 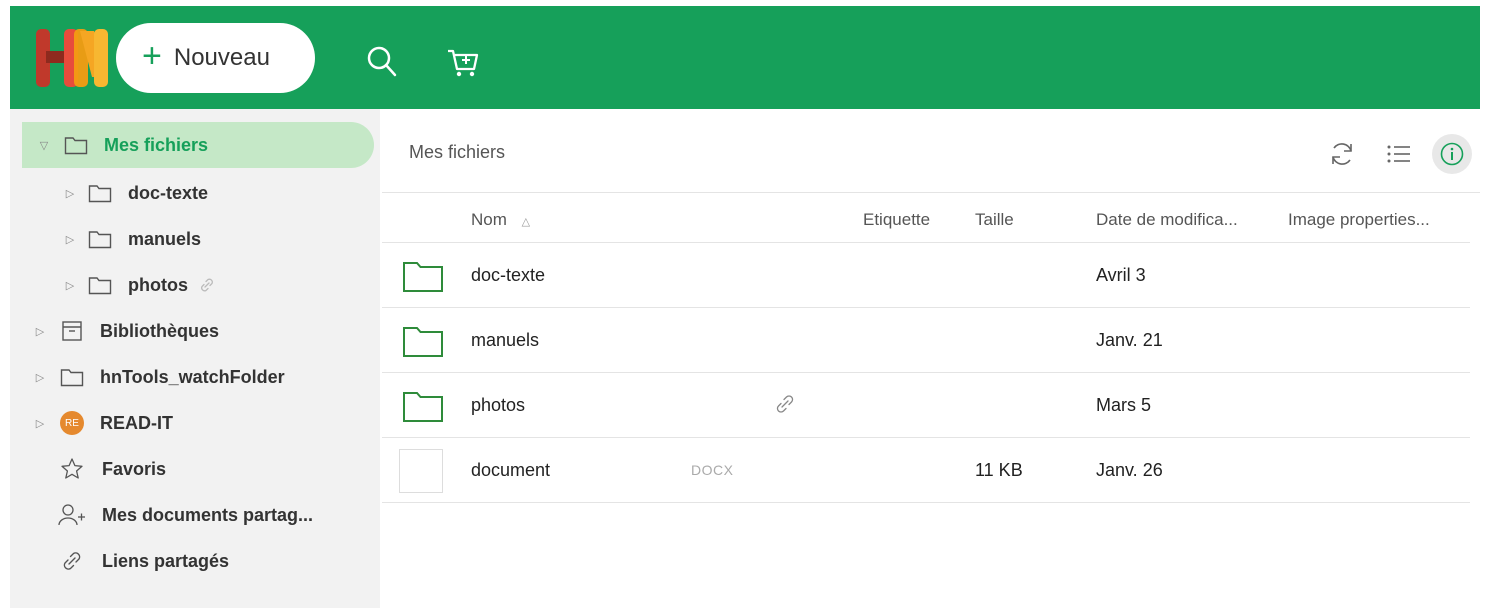 What do you see at coordinates (72, 469) in the screenshot?
I see `star-icon` at bounding box center [72, 469].